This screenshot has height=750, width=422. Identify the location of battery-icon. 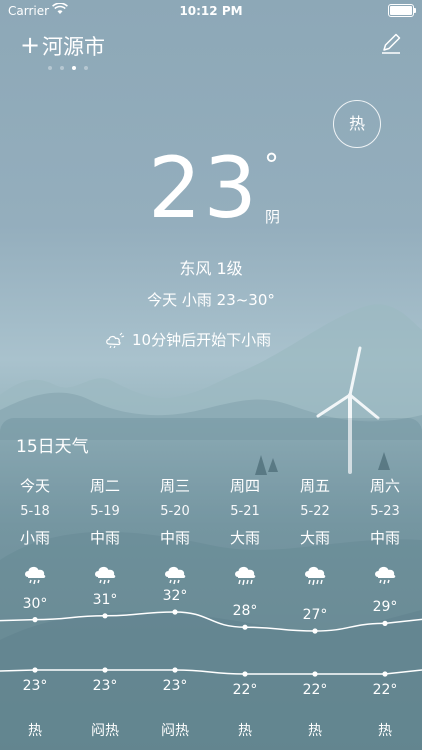
(402, 10).